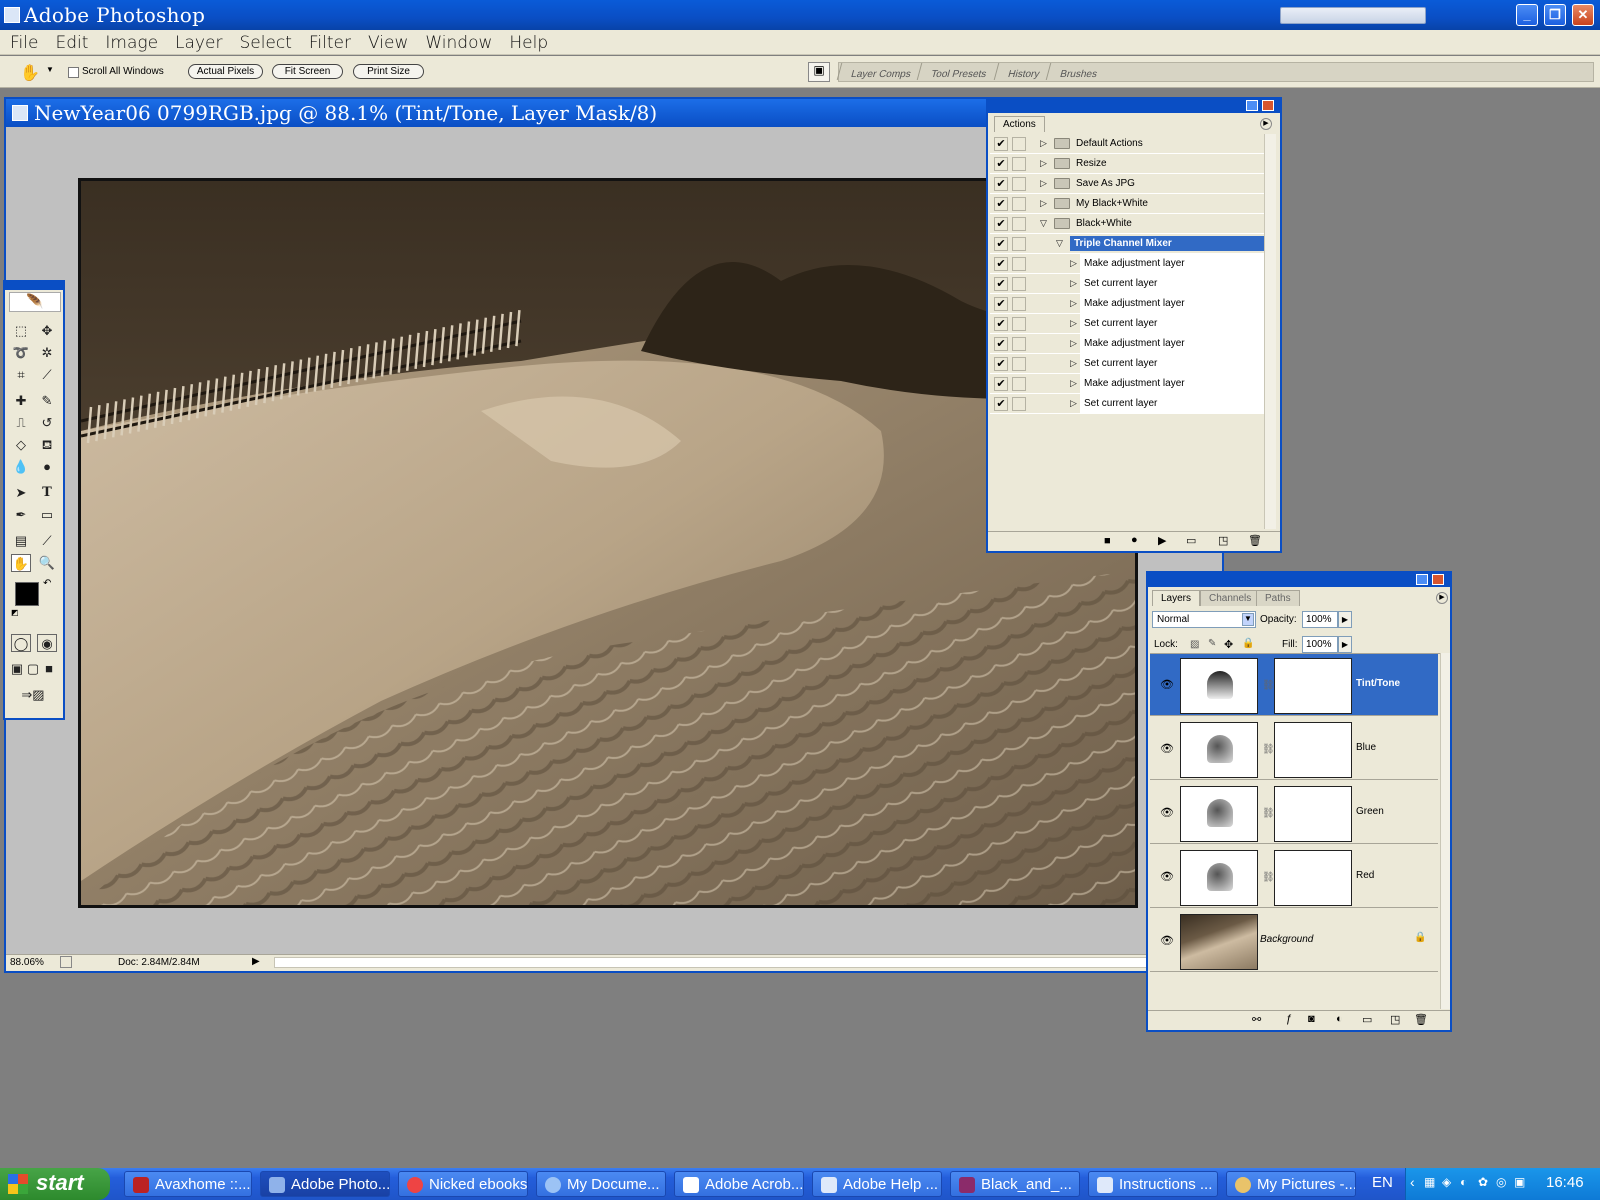  I want to click on default-colors-icon: ◩, so click(15, 612).